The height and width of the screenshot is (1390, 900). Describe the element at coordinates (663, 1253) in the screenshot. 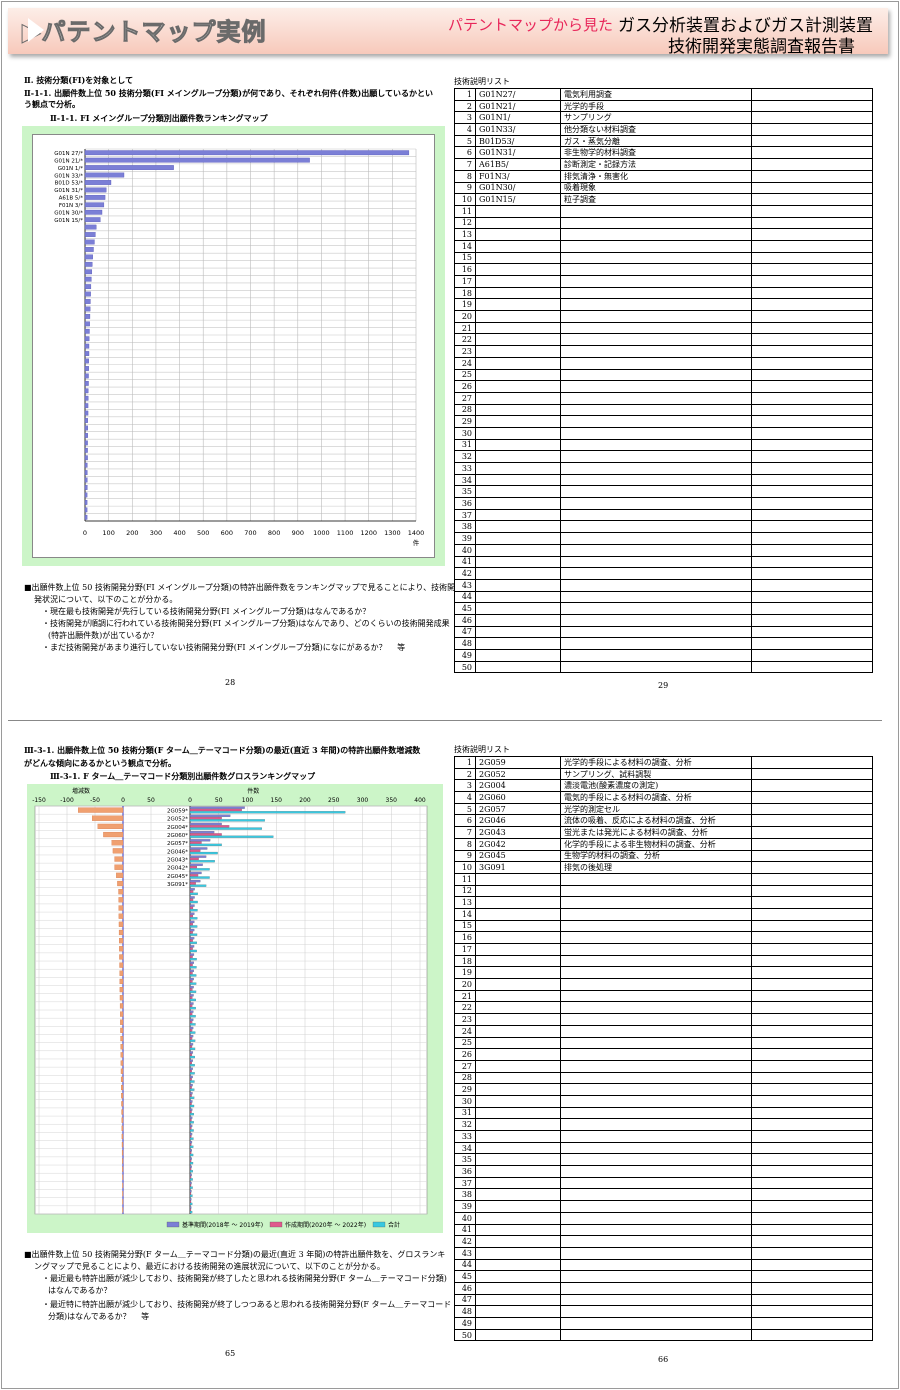

I see `table-row: 43` at that location.